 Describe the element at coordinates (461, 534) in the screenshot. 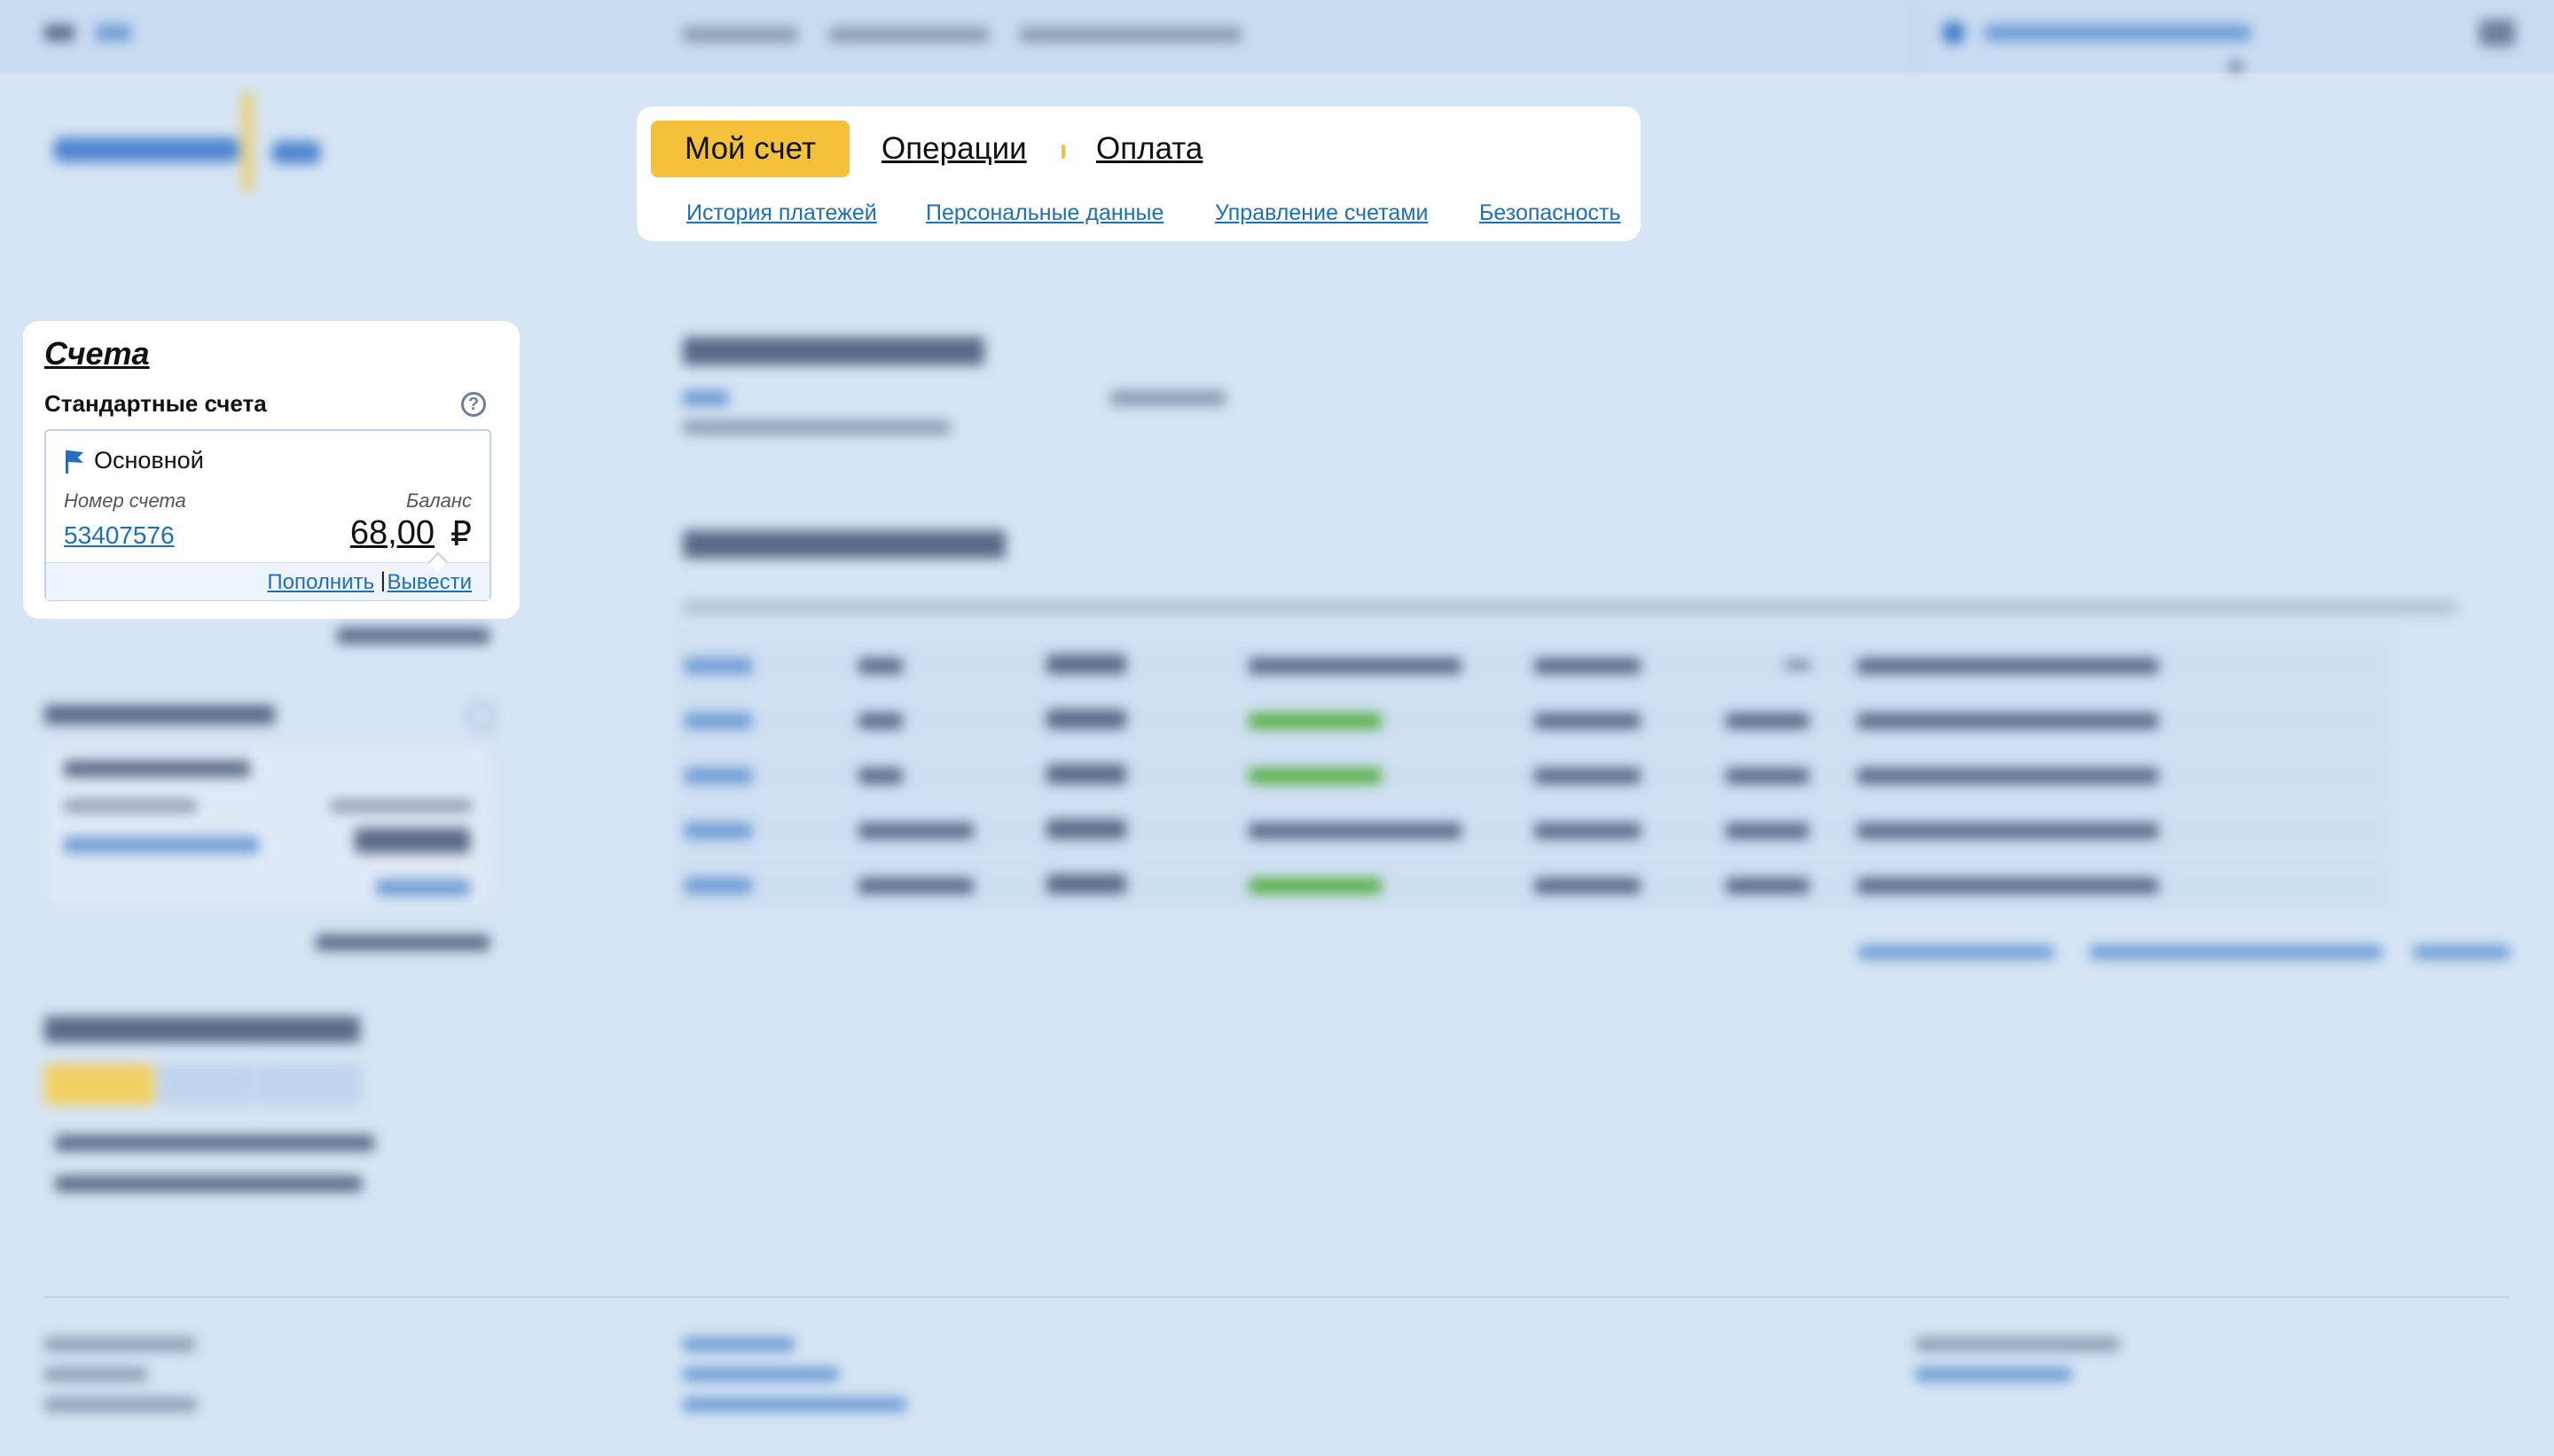

I see `currency-symbol: ₽` at that location.